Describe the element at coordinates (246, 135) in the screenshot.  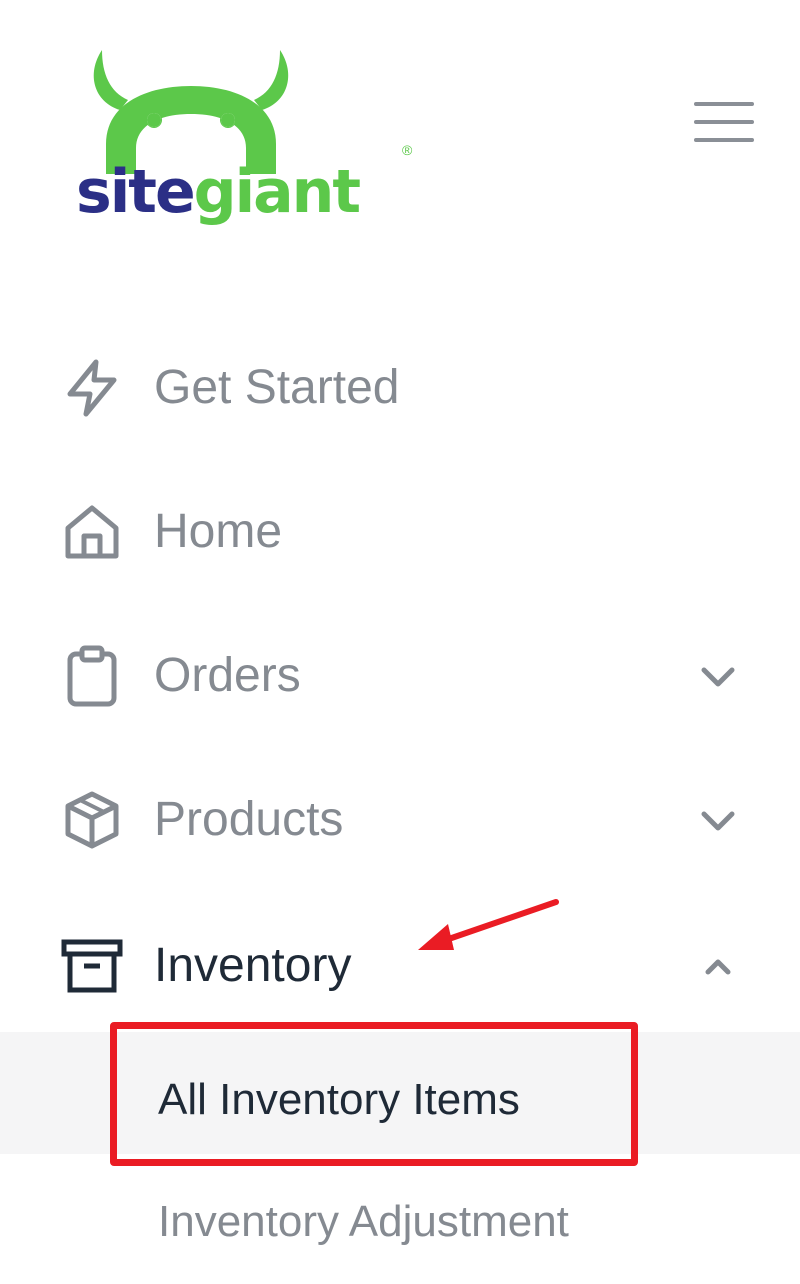
I see `sitegiant-logo: sitegiant ®` at that location.